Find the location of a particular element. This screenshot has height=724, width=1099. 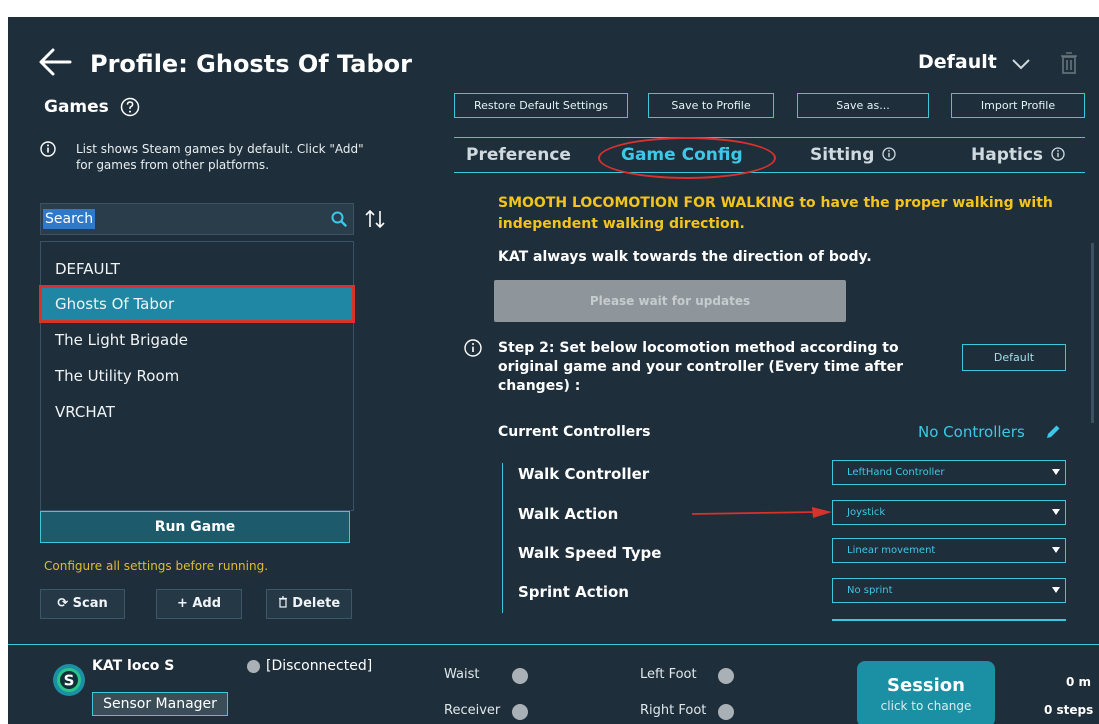

tabs-top-border is located at coordinates (769, 137).